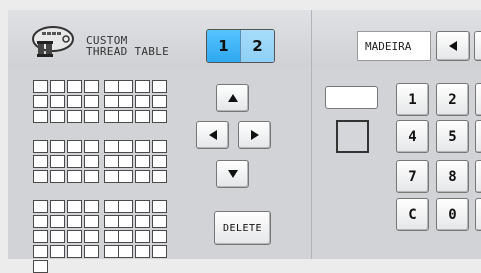  I want to click on key-1: 1, so click(412, 99).